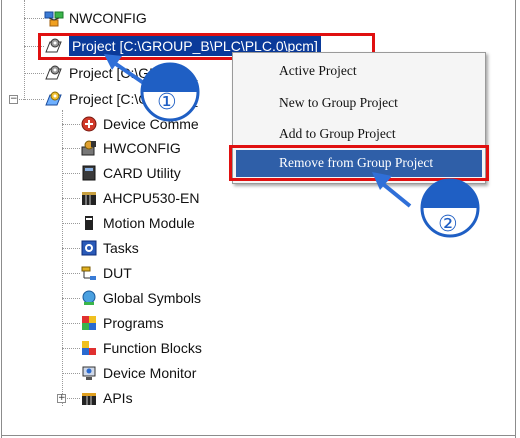 Image resolution: width=520 pixels, height=438 pixels. Describe the element at coordinates (142, 173) in the screenshot. I see `tree-item-label: CARD Utility` at that location.